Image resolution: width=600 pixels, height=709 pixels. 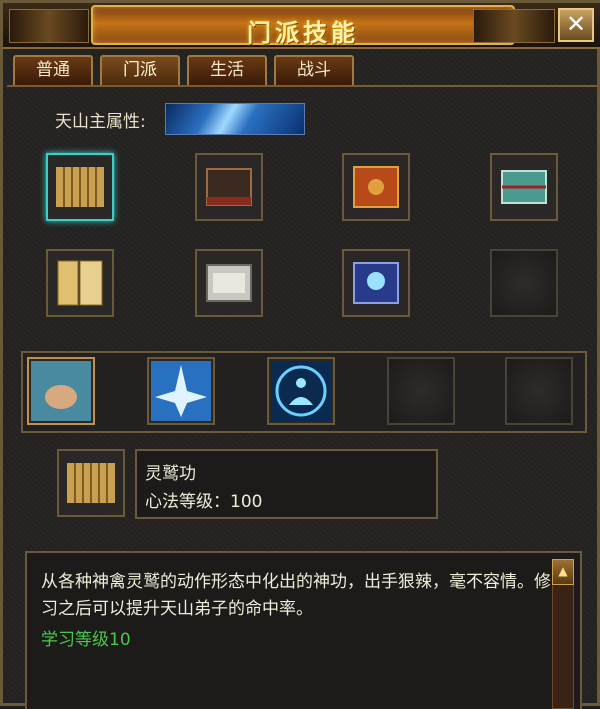 What do you see at coordinates (421, 391) in the screenshot?
I see `skill-slot-4-empty` at bounding box center [421, 391].